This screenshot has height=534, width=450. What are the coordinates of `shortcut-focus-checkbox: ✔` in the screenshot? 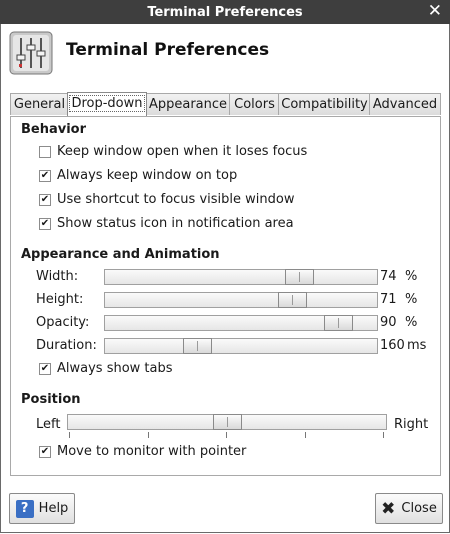 It's located at (45, 199).